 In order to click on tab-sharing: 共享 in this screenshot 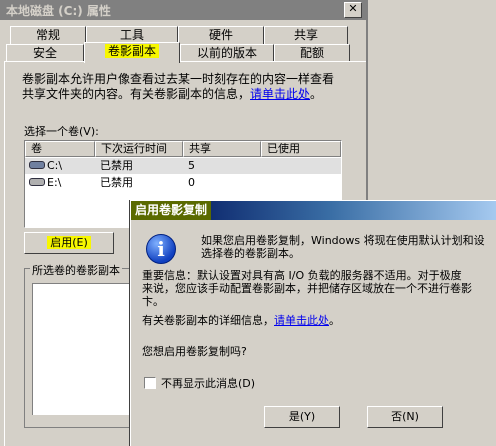, I will do `click(306, 35)`.